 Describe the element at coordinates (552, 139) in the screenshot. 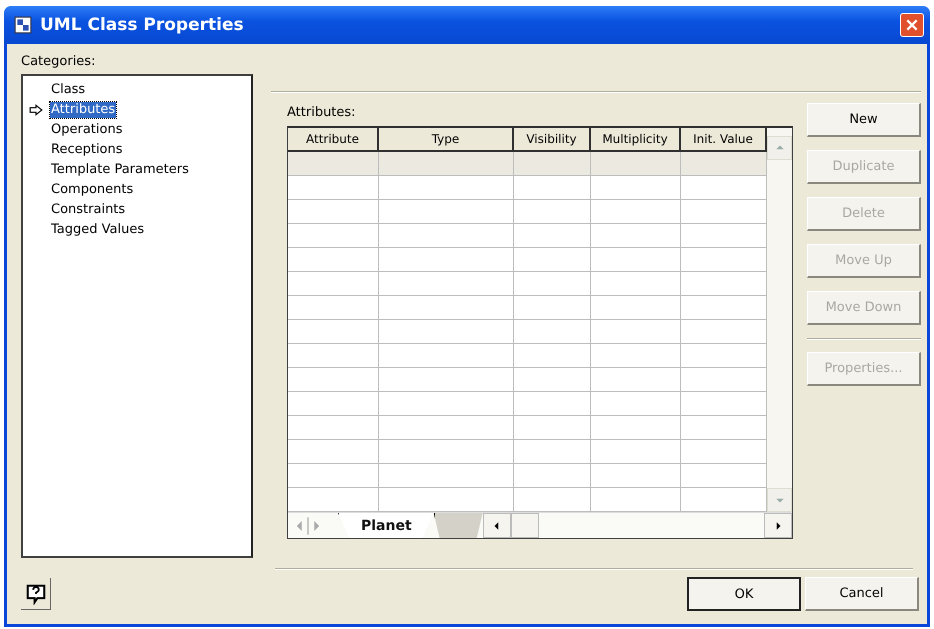

I see `column-header: Visibility` at that location.